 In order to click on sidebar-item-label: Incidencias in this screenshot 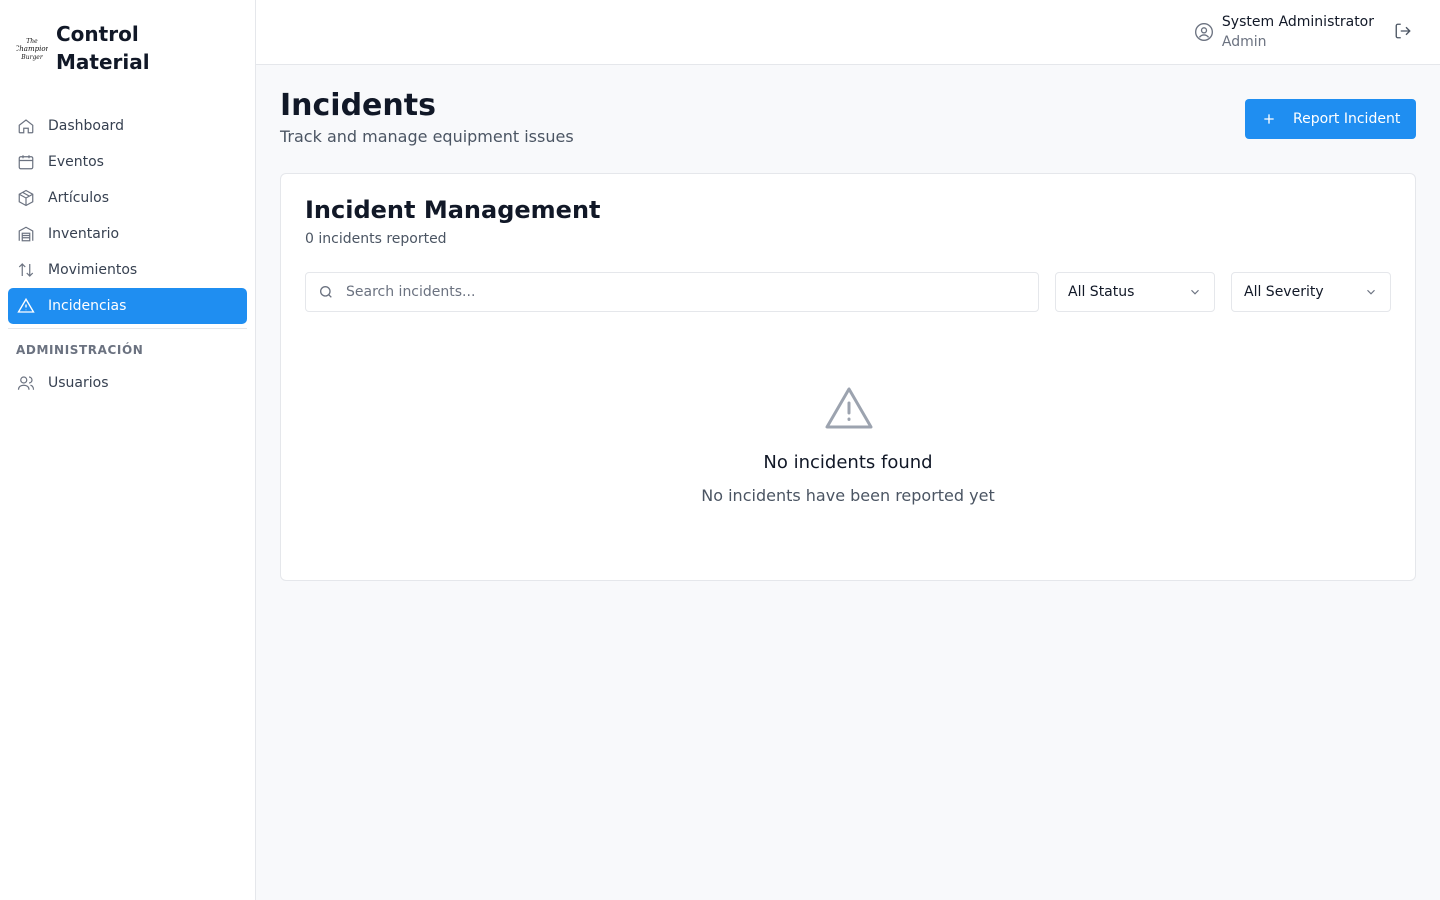, I will do `click(87, 306)`.